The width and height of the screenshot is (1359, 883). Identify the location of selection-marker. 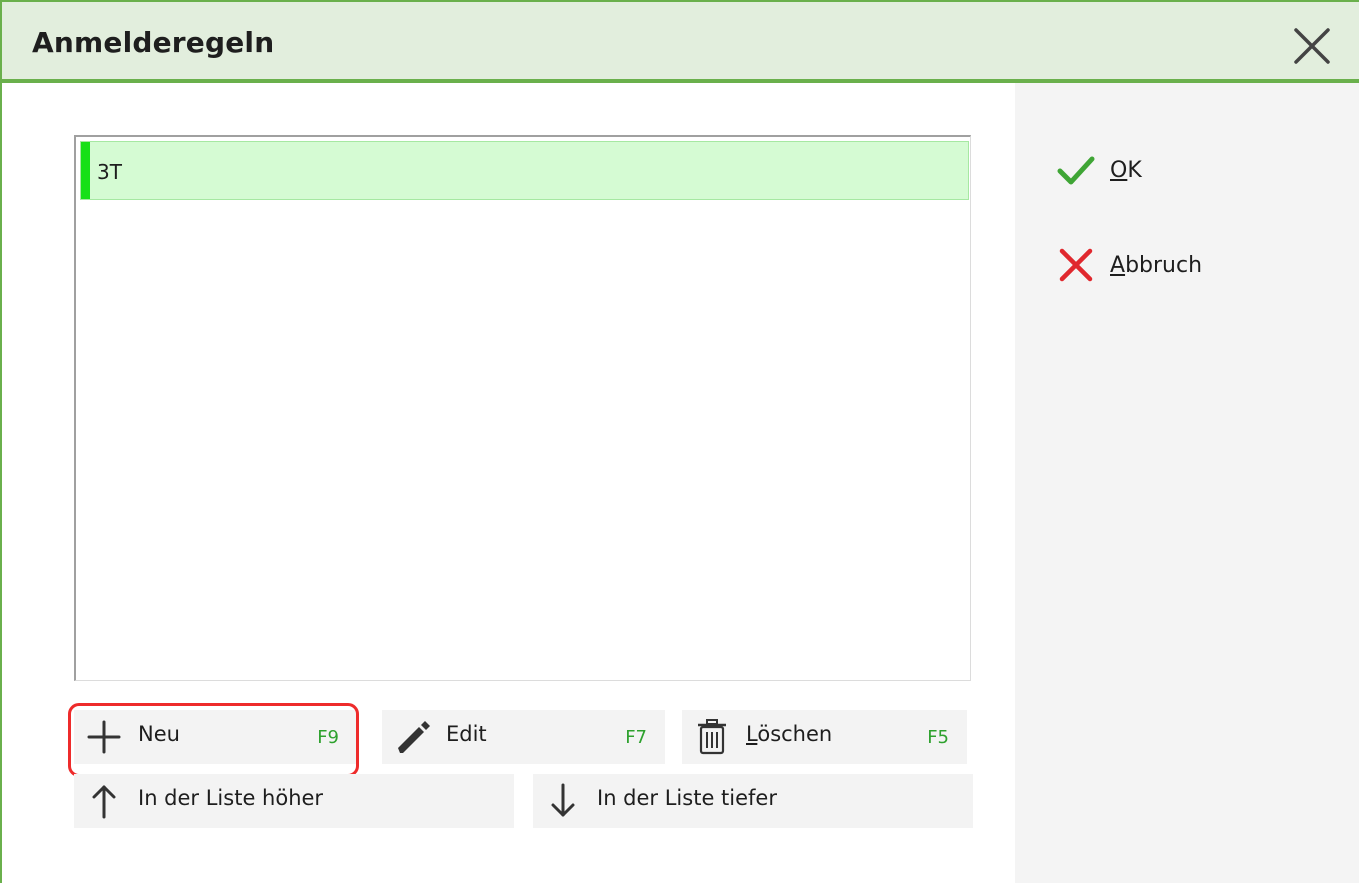
(85, 170).